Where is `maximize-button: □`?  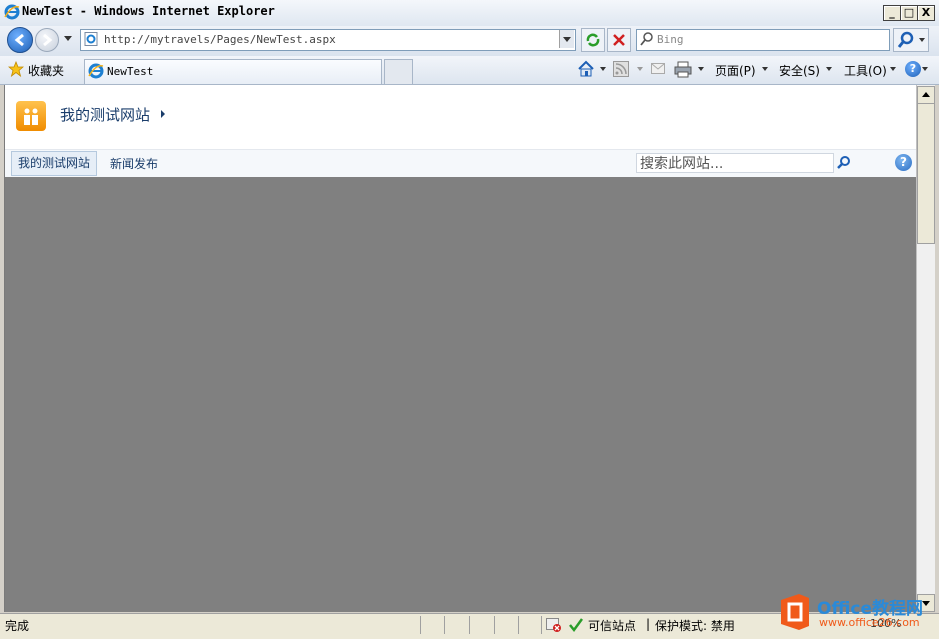 maximize-button: □ is located at coordinates (909, 13).